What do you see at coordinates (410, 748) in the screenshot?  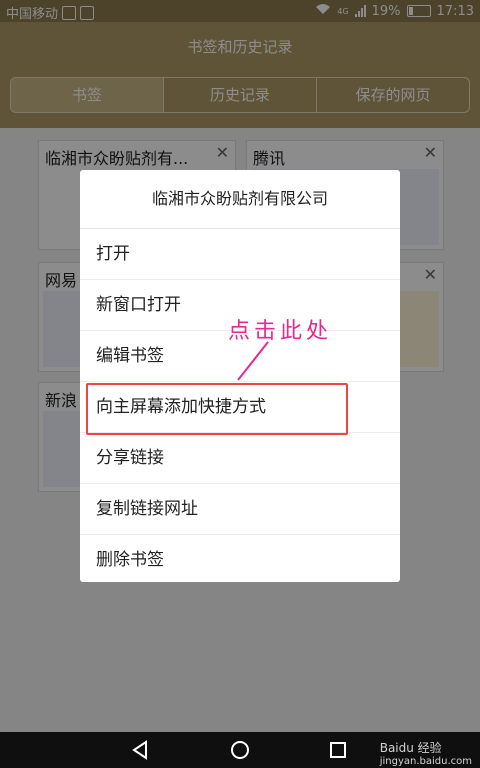 I see `watermark-brand: Baidu 经验` at bounding box center [410, 748].